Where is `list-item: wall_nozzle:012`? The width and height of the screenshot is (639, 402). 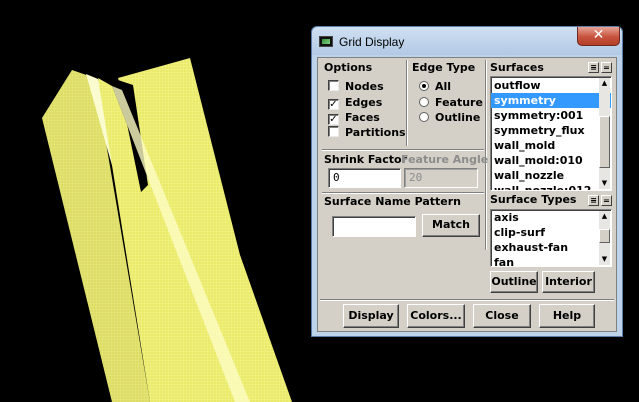
list-item: wall_nozzle:012 is located at coordinates (551, 186).